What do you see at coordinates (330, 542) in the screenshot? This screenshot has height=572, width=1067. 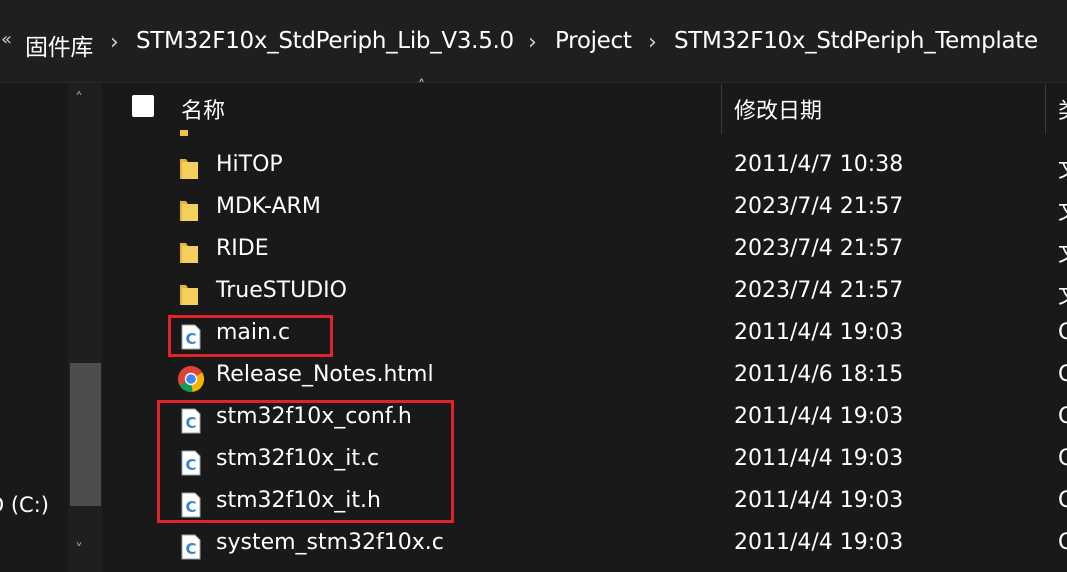 I see `file-name: system_stm32f10x.c` at bounding box center [330, 542].